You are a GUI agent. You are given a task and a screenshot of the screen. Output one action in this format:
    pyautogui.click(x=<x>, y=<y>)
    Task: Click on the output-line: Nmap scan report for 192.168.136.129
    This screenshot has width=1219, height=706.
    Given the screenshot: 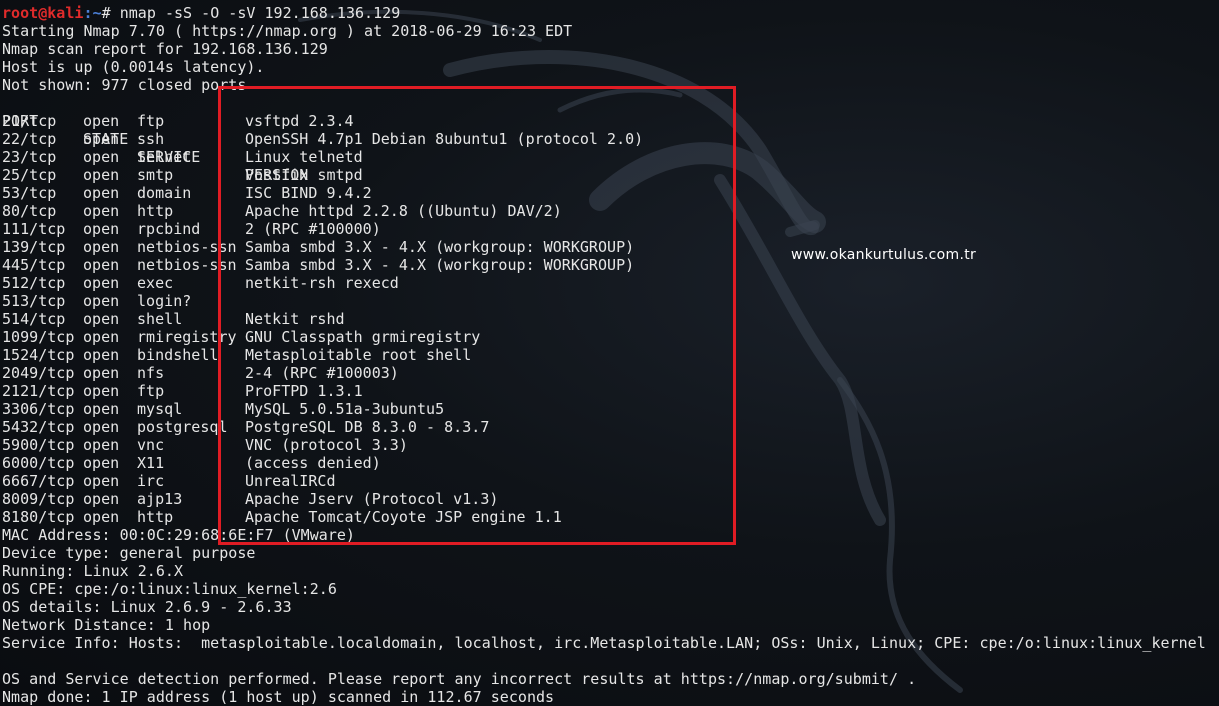 What is the action you would take?
    pyautogui.click(x=165, y=49)
    